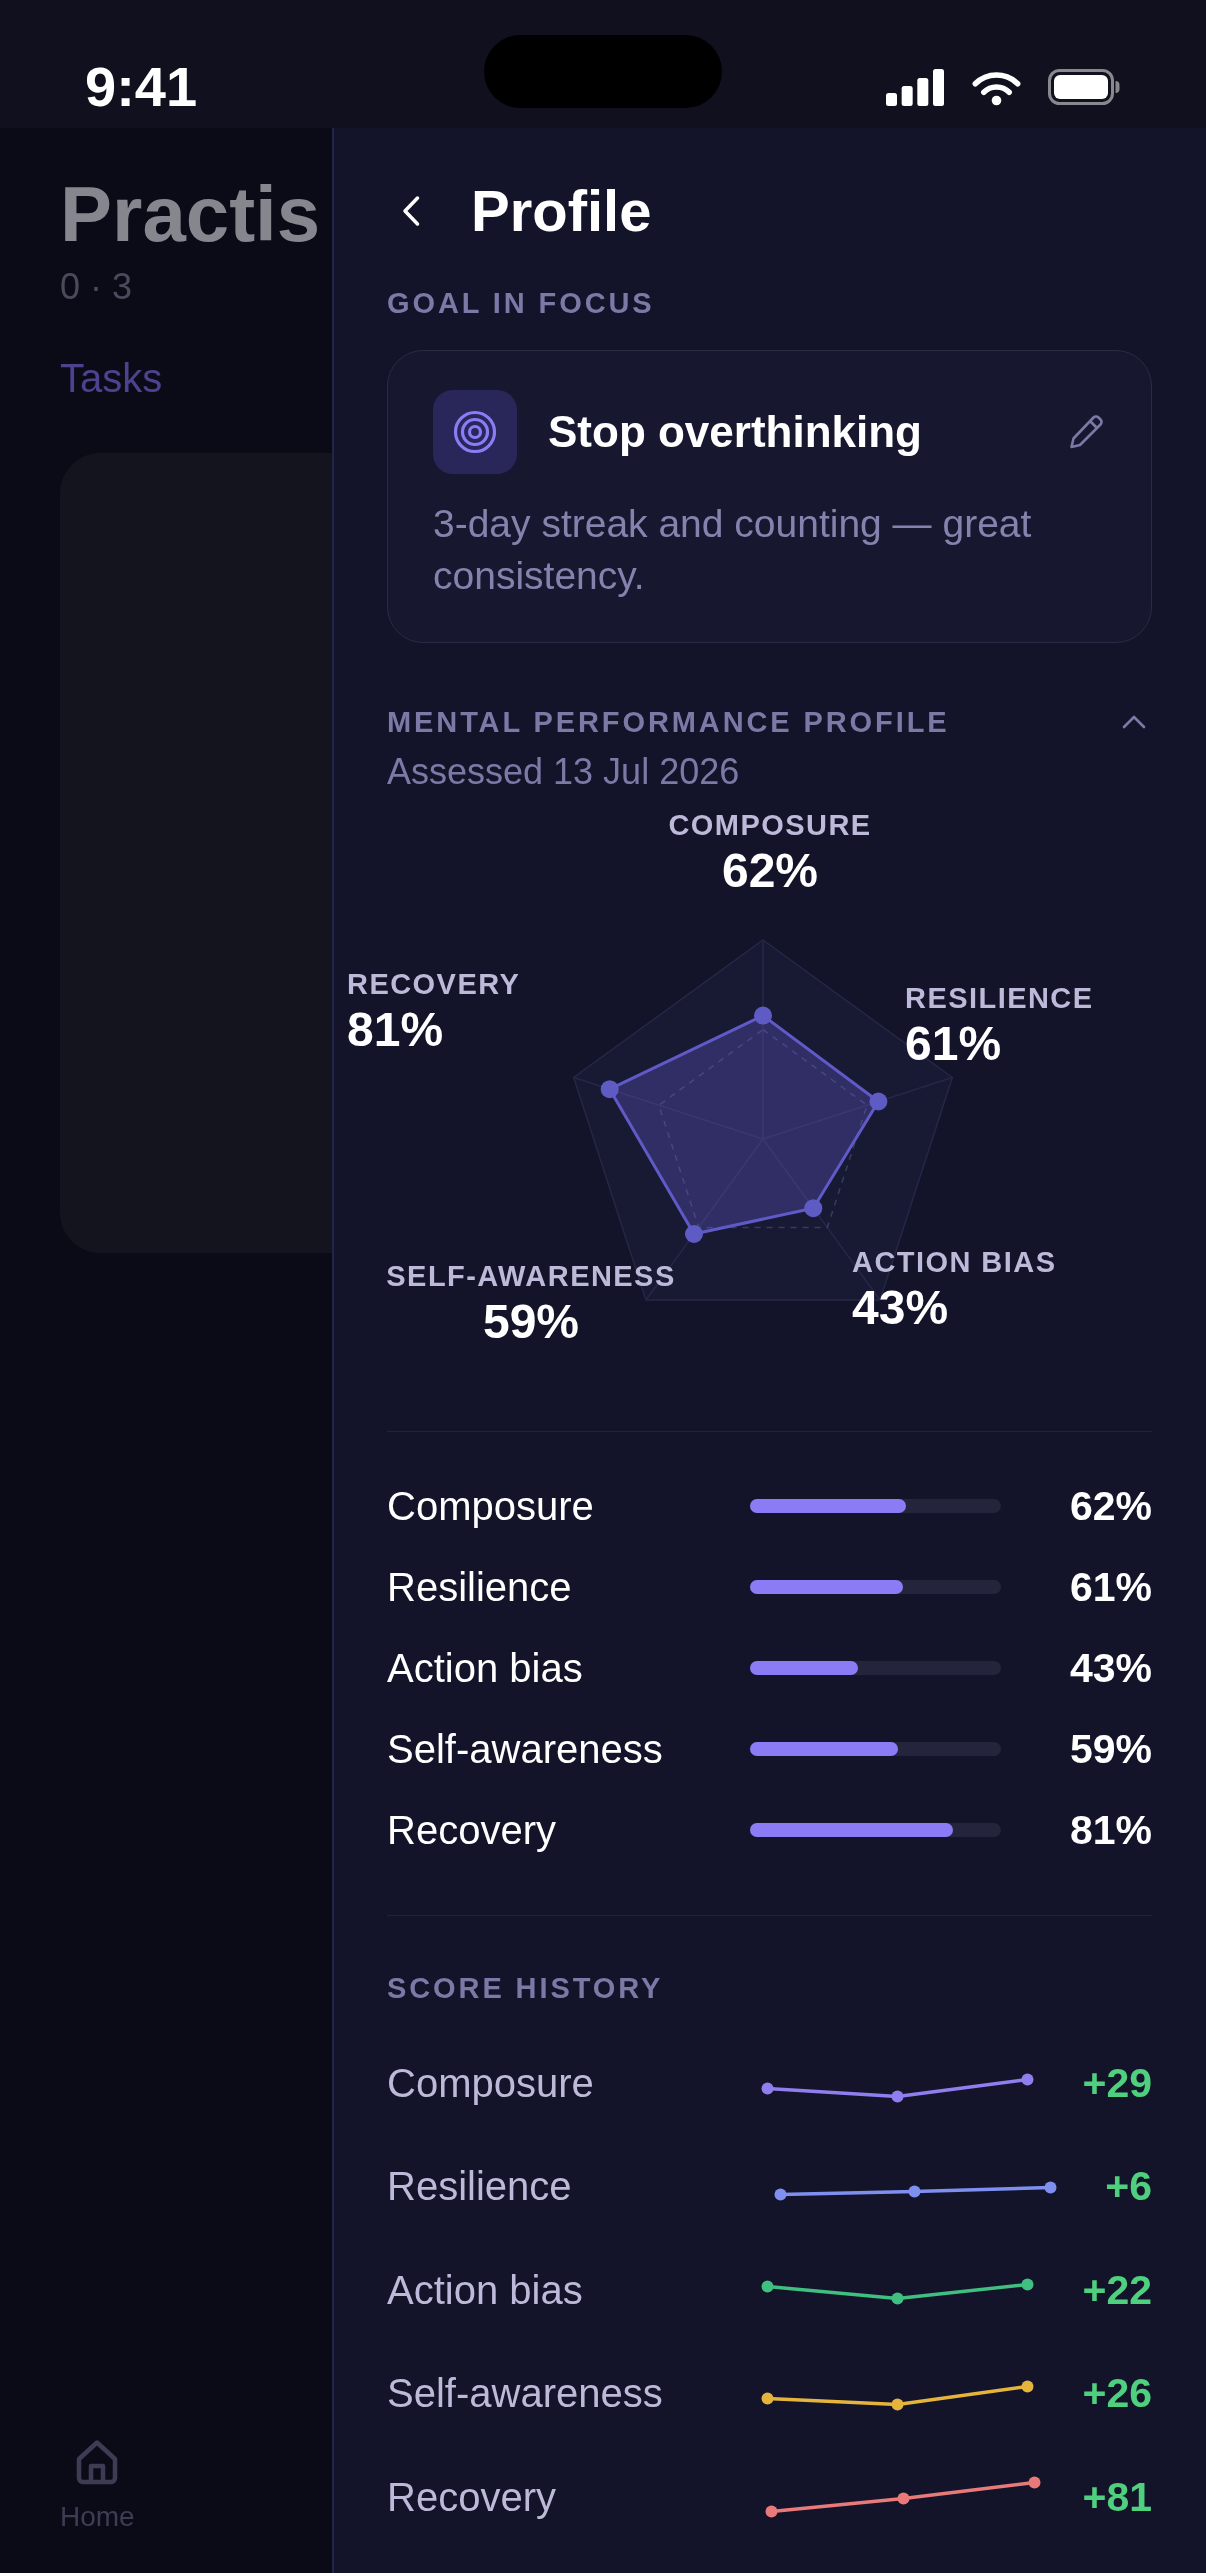  I want to click on axis-label: ACTION BIAS, so click(954, 1262).